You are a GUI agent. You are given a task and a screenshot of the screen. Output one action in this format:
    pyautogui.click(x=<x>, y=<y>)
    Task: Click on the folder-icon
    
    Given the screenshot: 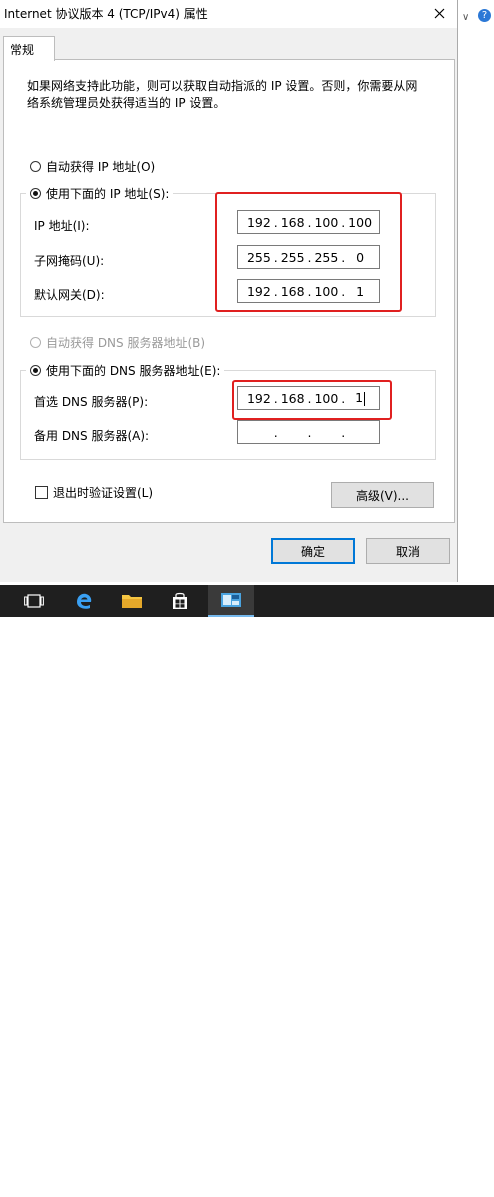 What is the action you would take?
    pyautogui.click(x=132, y=601)
    